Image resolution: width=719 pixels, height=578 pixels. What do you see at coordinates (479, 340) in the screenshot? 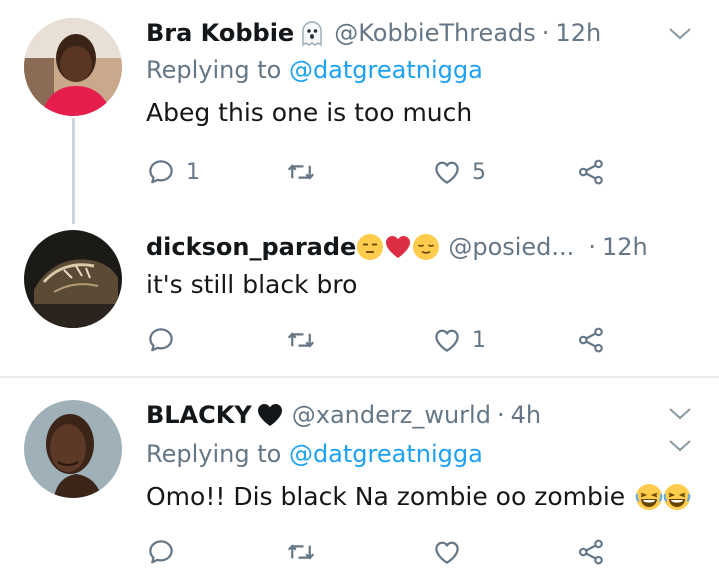
I see `like-count: 1` at bounding box center [479, 340].